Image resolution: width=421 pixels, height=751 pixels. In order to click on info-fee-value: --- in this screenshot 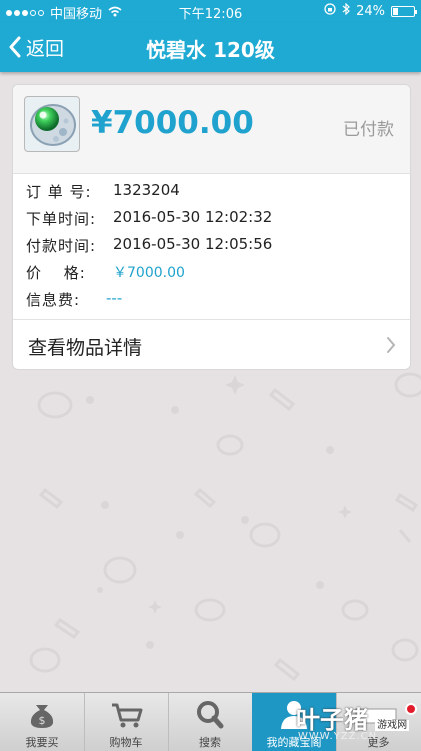, I will do `click(114, 298)`.